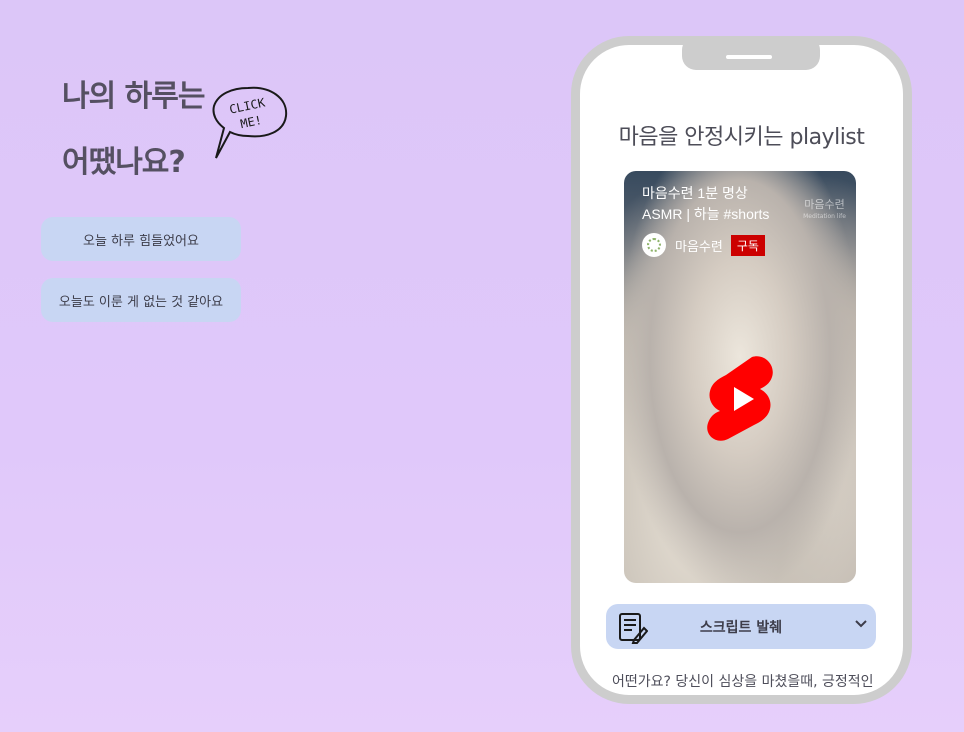 The image size is (964, 732). Describe the element at coordinates (824, 216) in the screenshot. I see `watermark-subtext: Meditation life` at that location.